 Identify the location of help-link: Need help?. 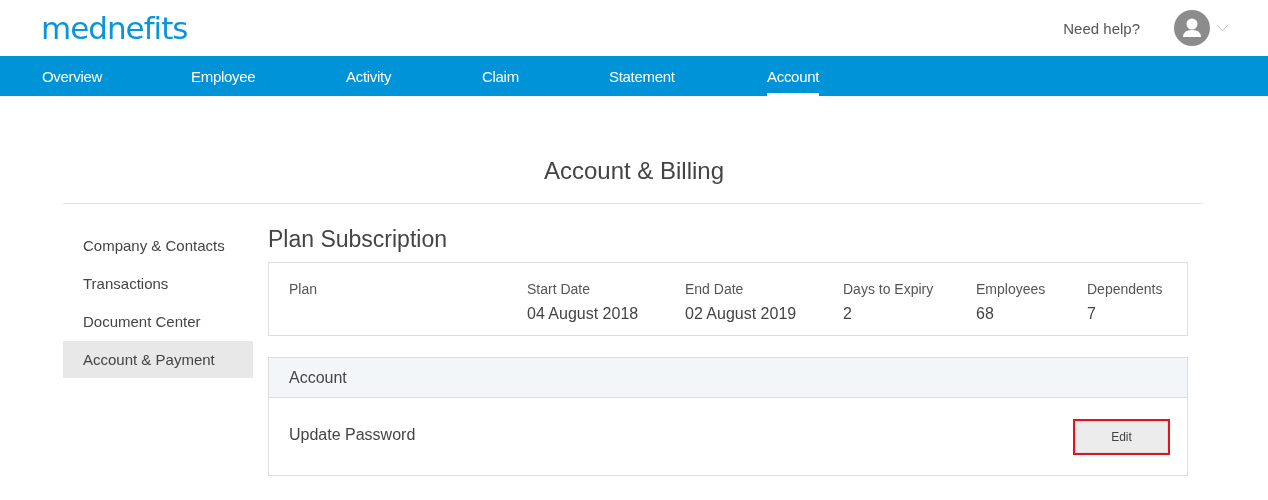
(1101, 28).